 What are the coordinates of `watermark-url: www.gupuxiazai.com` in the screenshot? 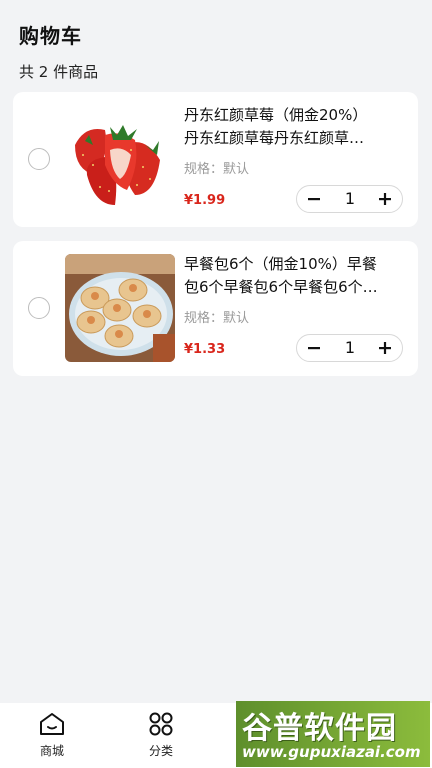 It's located at (331, 752).